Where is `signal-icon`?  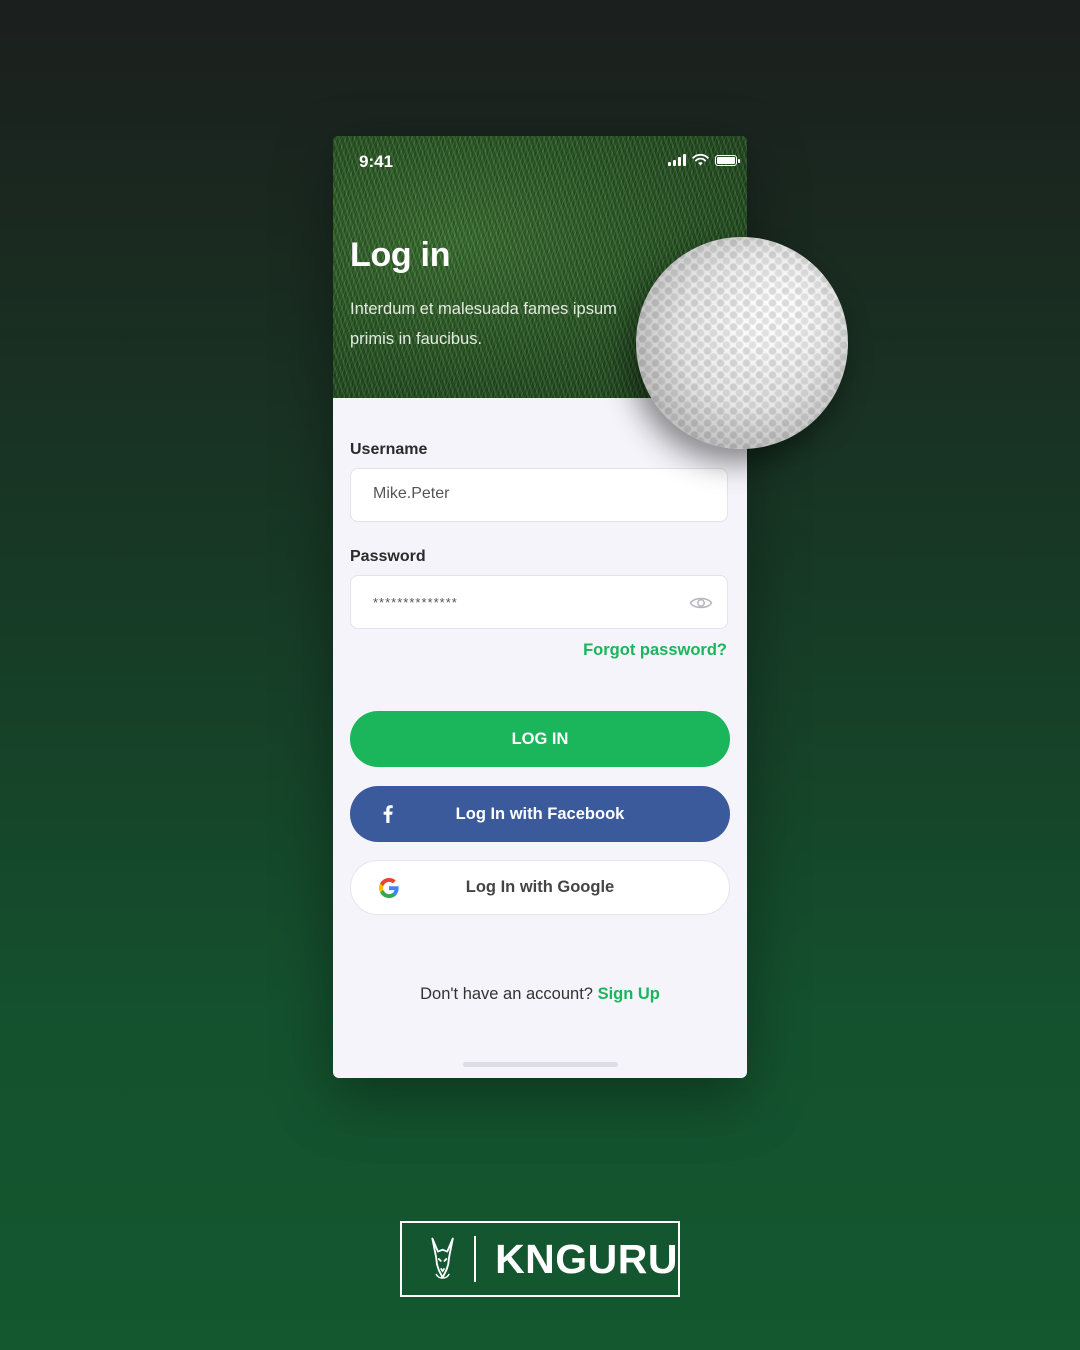
signal-icon is located at coordinates (677, 160).